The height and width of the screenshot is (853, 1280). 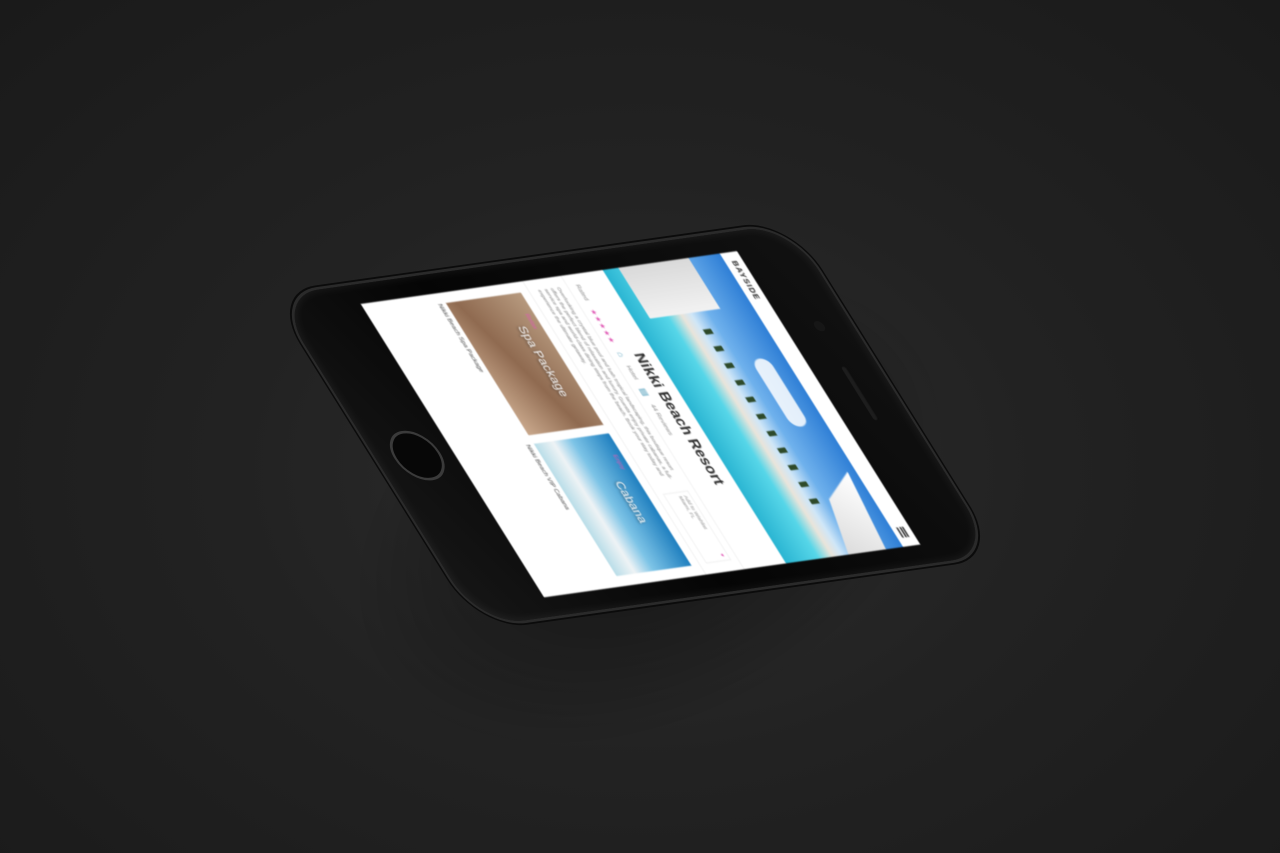 I want to click on hotel-icon: ⌂, so click(x=620, y=354).